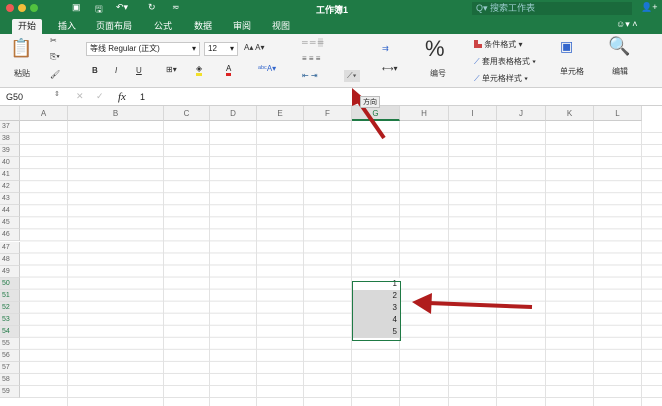 The height and width of the screenshot is (406, 662). I want to click on arrow-left-head, so click(422, 303).